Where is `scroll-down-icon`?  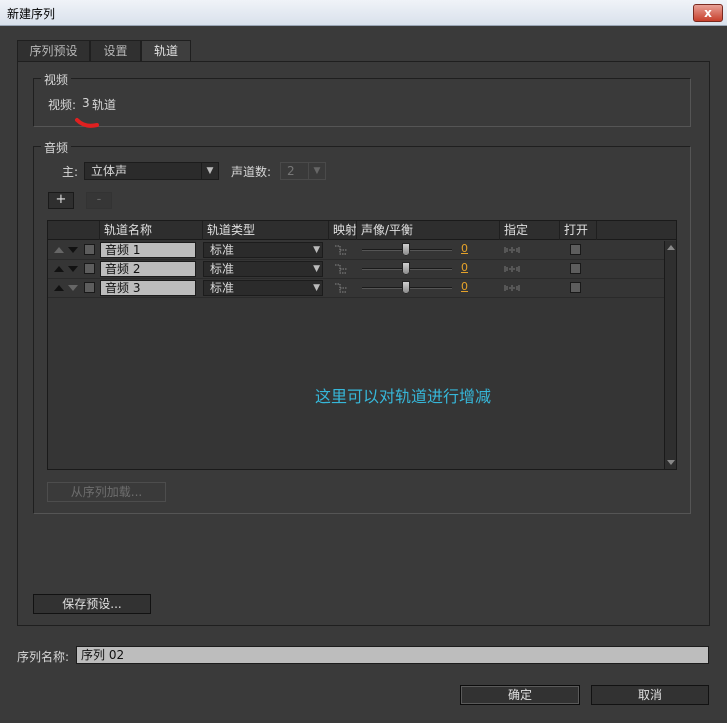
scroll-down-icon is located at coordinates (671, 462).